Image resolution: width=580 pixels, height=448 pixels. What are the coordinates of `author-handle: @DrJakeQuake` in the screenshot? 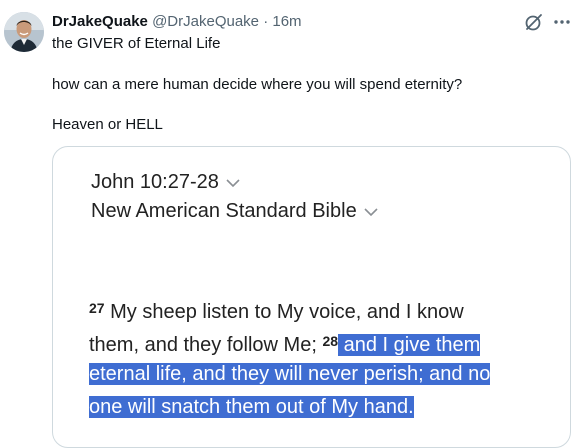 It's located at (205, 21).